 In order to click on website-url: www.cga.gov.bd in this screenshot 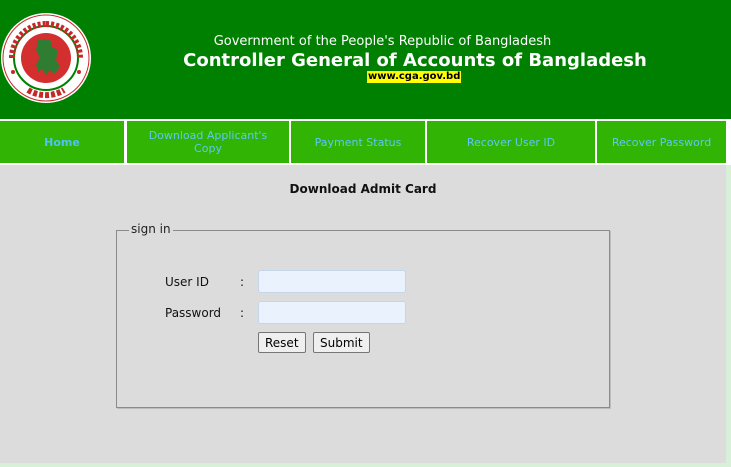, I will do `click(414, 77)`.